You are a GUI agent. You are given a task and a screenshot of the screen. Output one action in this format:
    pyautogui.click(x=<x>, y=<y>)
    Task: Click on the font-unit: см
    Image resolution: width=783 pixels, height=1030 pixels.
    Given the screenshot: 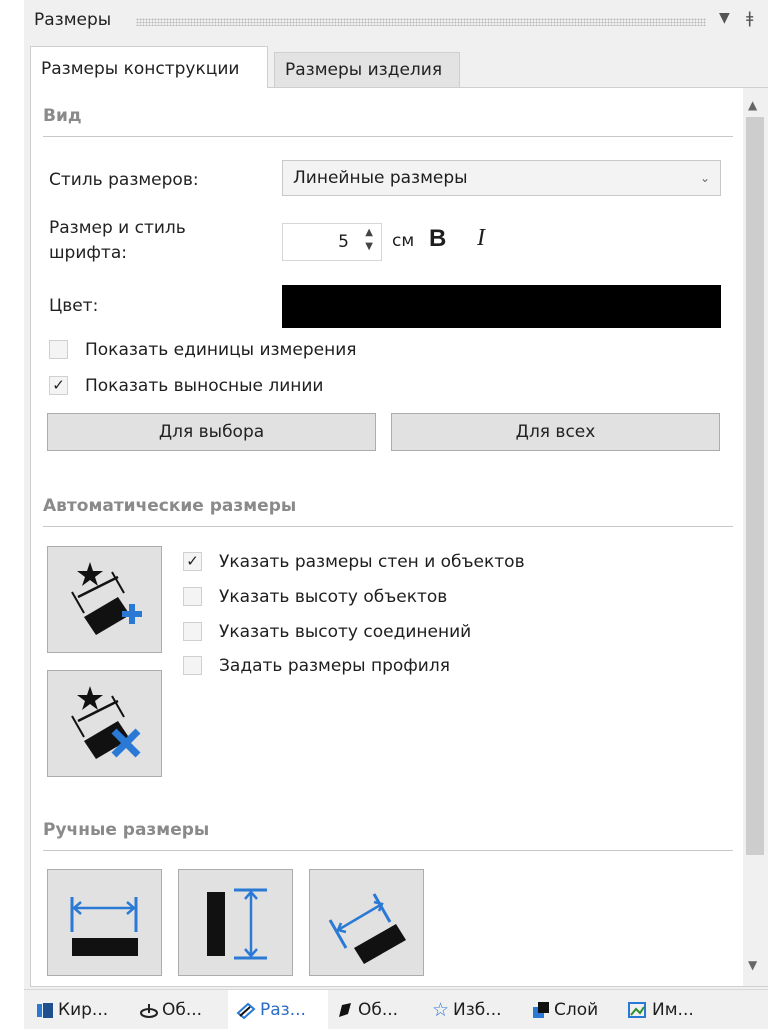 What is the action you would take?
    pyautogui.click(x=403, y=241)
    